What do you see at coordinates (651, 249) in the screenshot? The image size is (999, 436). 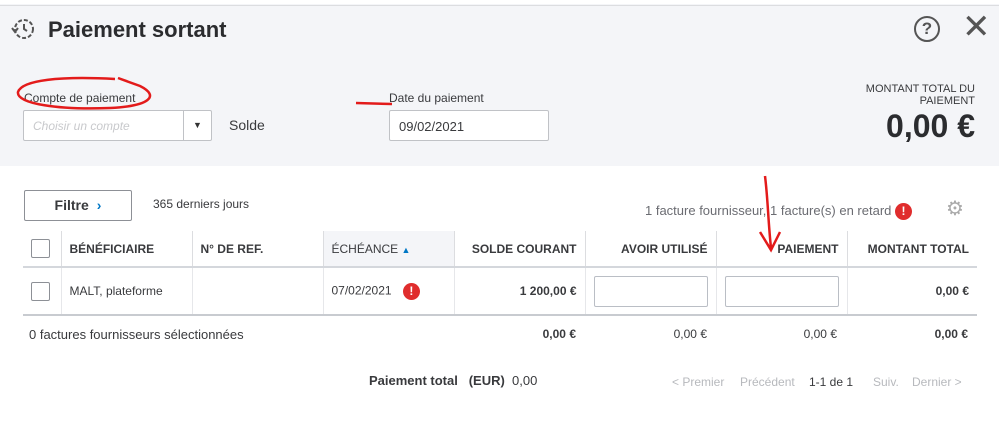 I see `col-credit: AVOIR UTILISÉ` at bounding box center [651, 249].